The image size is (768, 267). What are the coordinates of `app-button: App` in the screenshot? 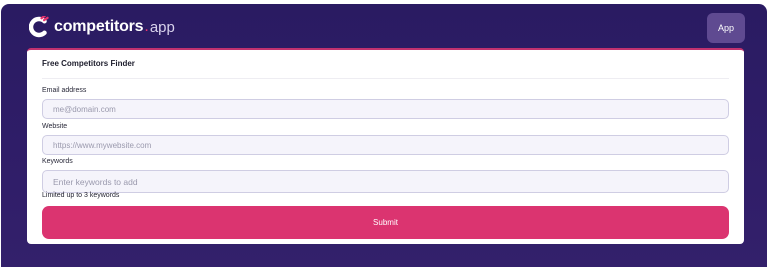 It's located at (726, 28).